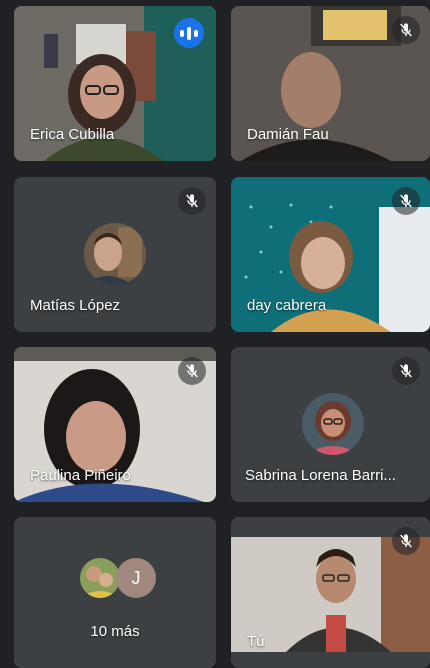 This screenshot has height=668, width=430. I want to click on avatar-letter: J, so click(136, 578).